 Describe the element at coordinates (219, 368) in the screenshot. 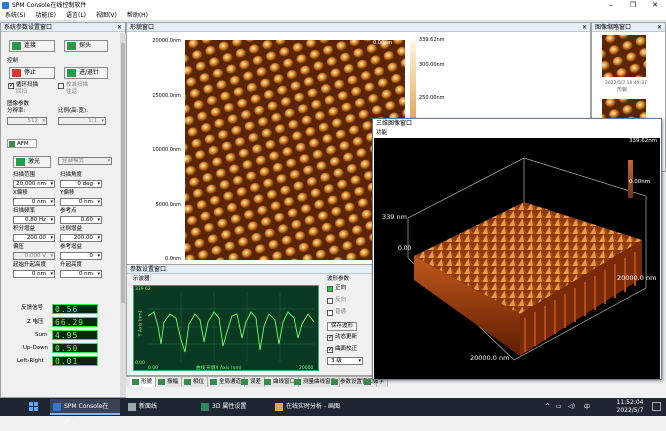

I see `osc-xlabel: 曲线 形貌X Axis (nm)` at that location.